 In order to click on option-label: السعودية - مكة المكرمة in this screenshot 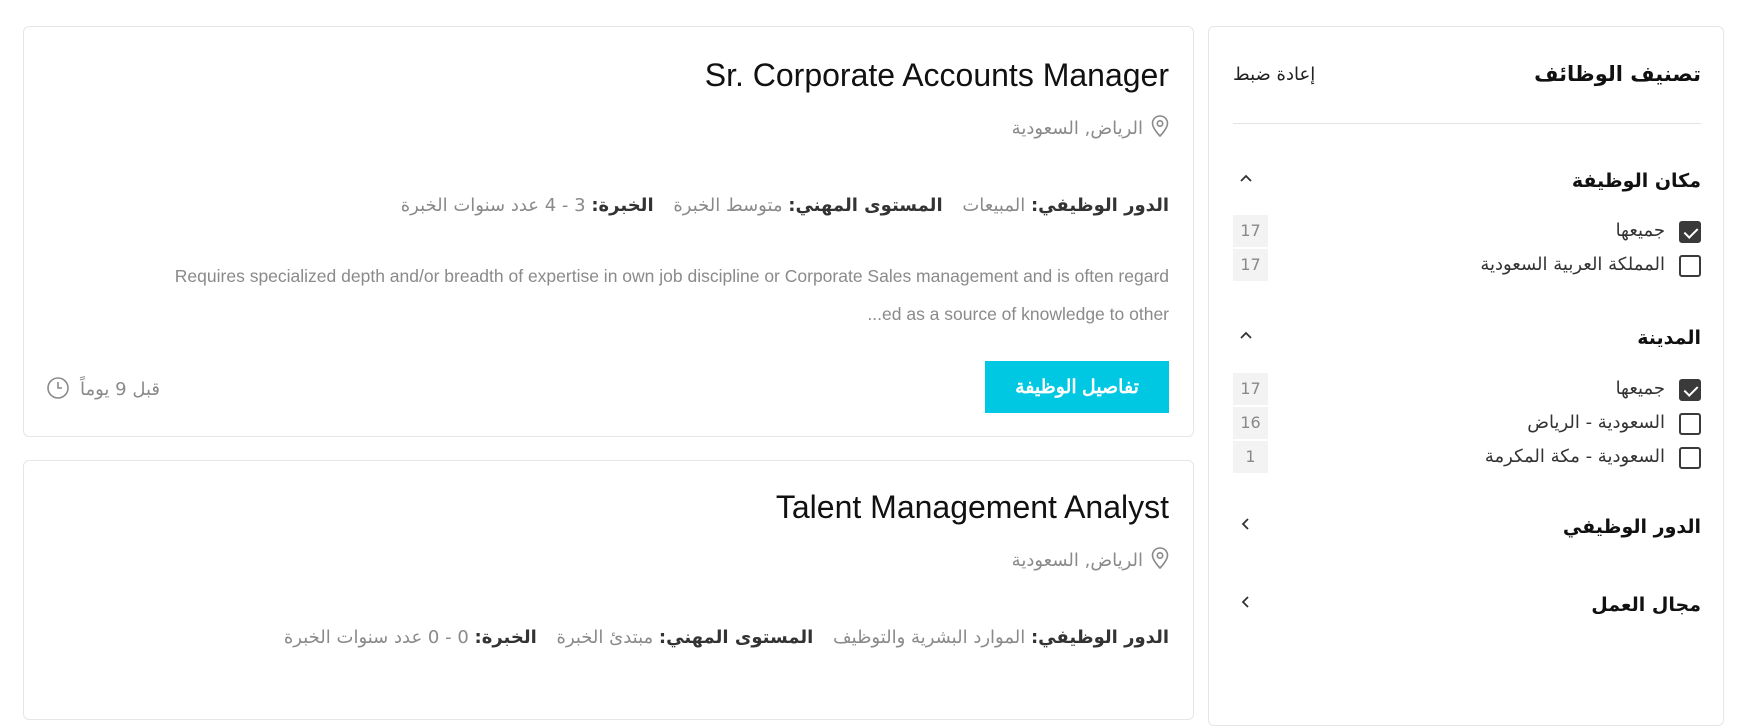, I will do `click(1574, 456)`.